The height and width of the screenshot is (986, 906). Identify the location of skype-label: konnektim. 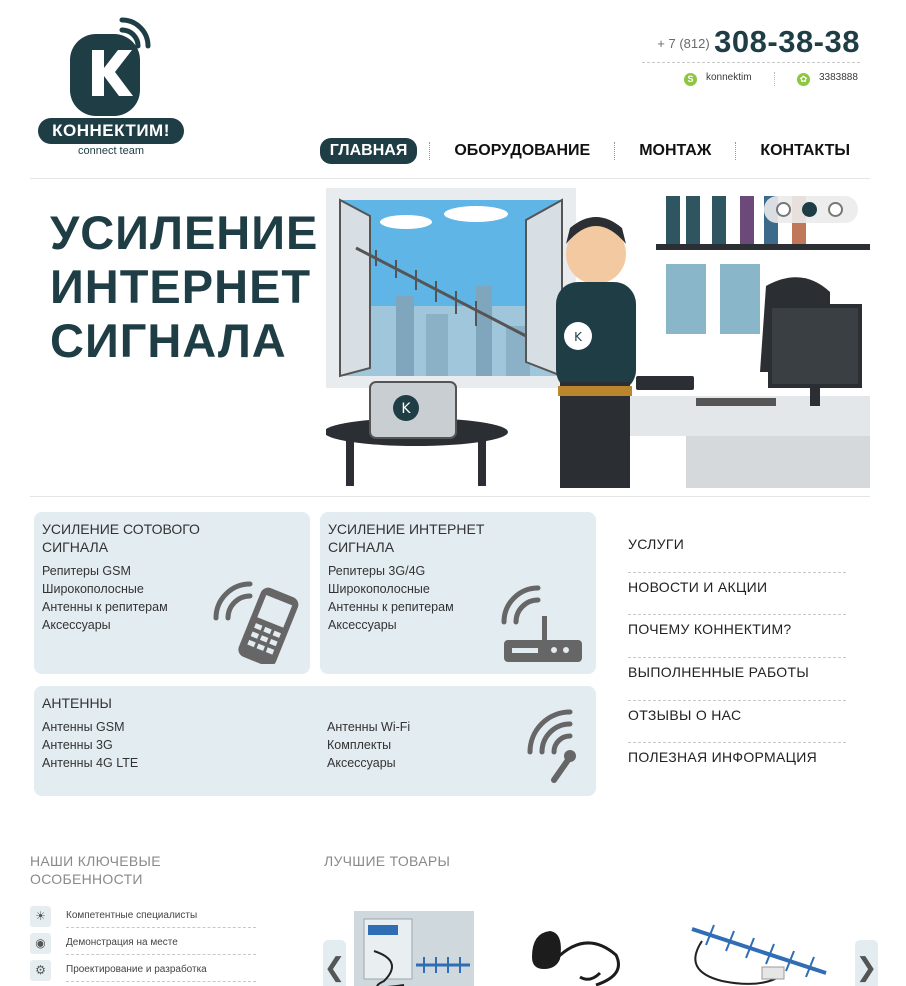
(729, 77).